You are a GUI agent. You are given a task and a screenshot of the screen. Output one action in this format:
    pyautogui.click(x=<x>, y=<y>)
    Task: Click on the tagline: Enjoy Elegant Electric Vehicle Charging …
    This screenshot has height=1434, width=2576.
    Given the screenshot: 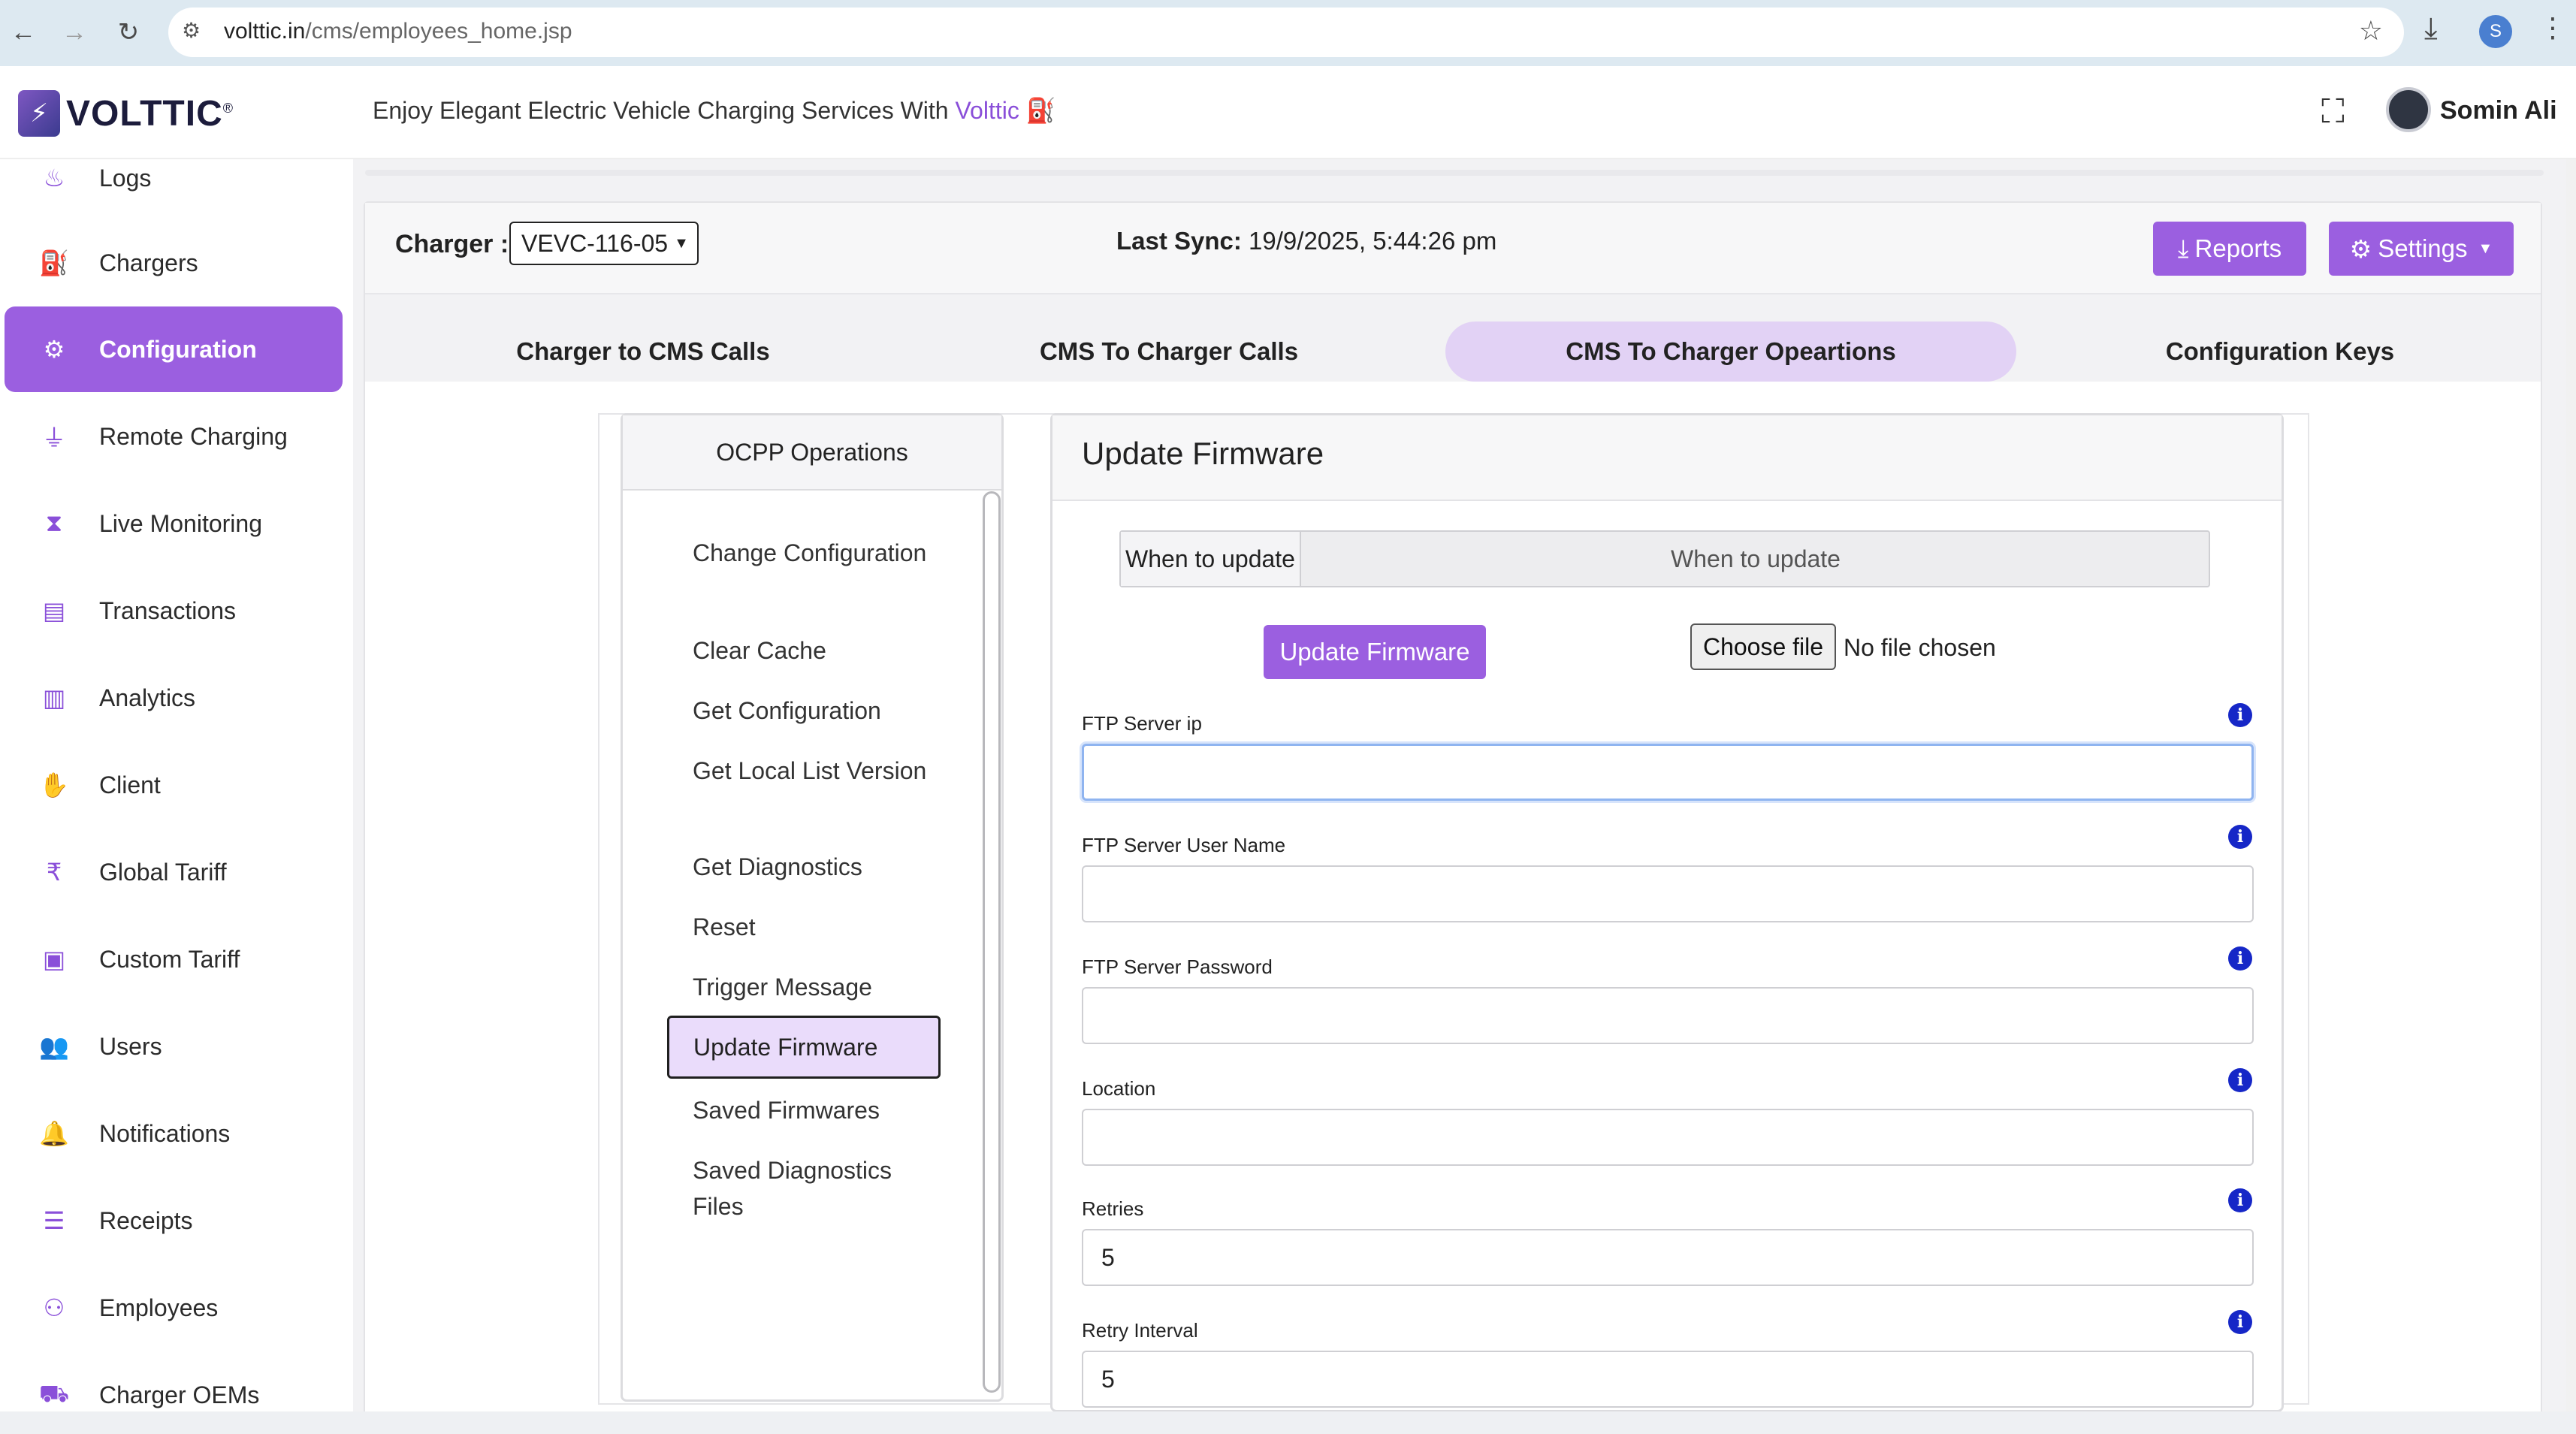 What is the action you would take?
    pyautogui.click(x=714, y=110)
    